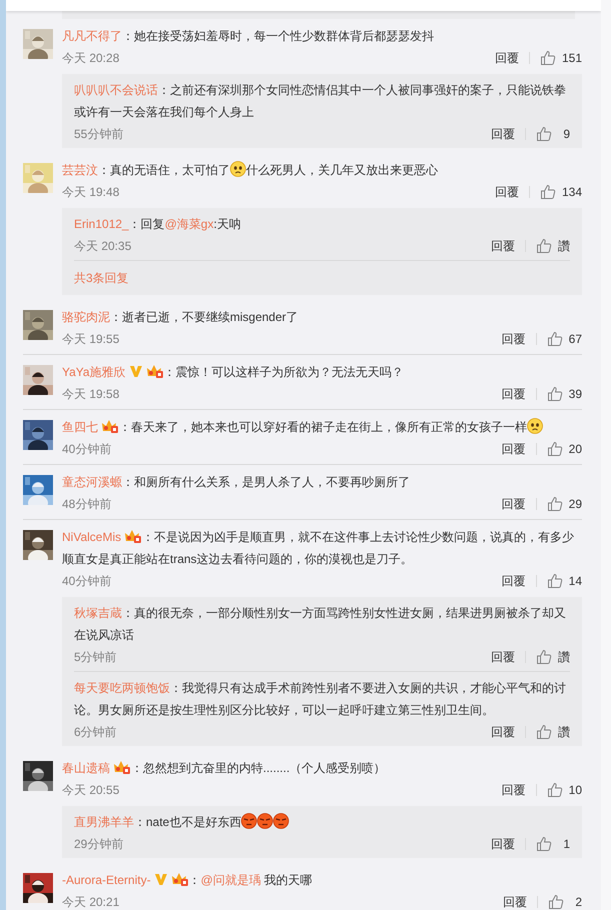 Image resolution: width=611 pixels, height=910 pixels. I want to click on username-link: Erin1012_, so click(101, 224).